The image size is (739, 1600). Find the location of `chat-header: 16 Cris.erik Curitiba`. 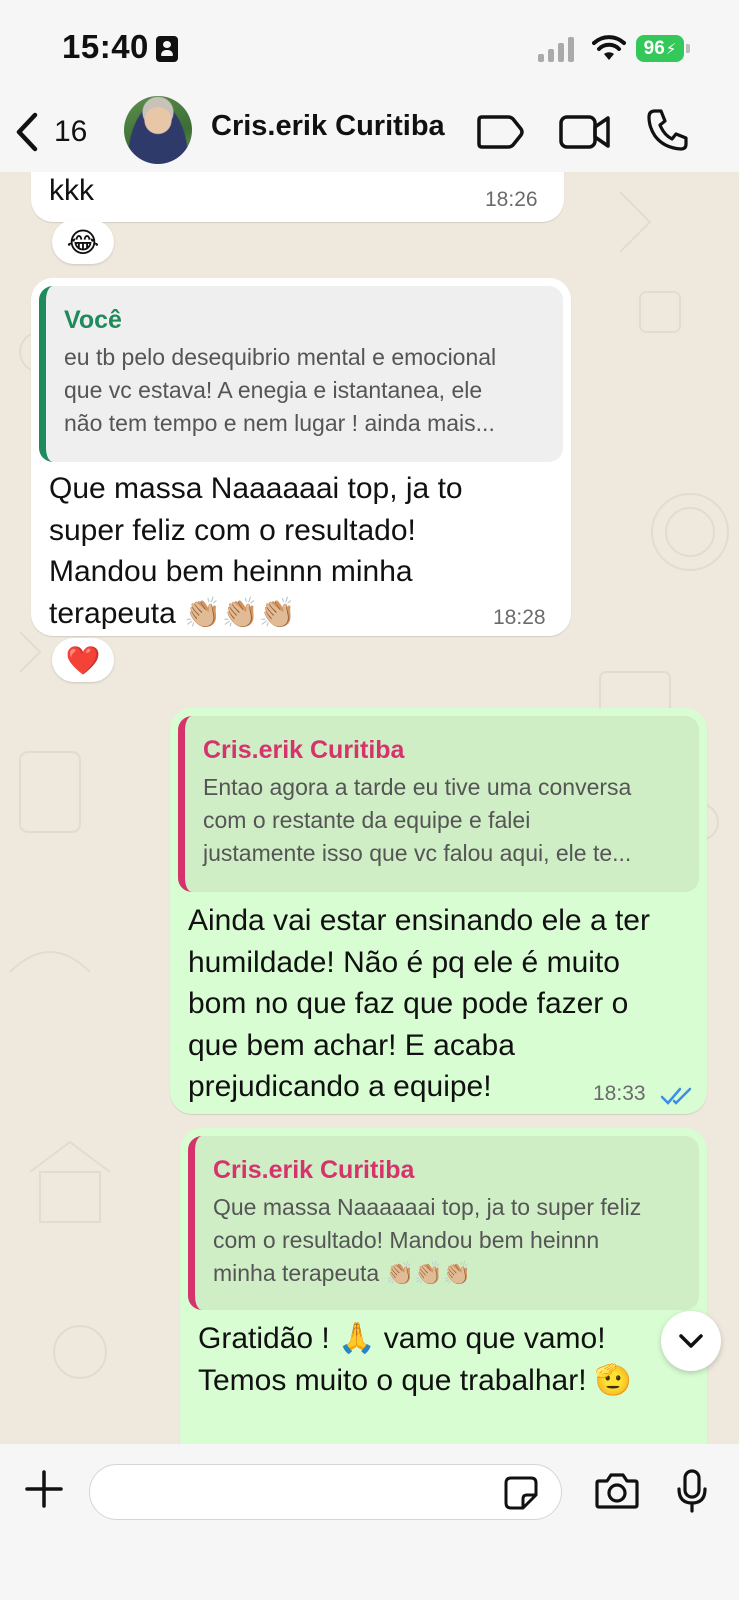

chat-header: 16 Cris.erik Curitiba is located at coordinates (369, 132).